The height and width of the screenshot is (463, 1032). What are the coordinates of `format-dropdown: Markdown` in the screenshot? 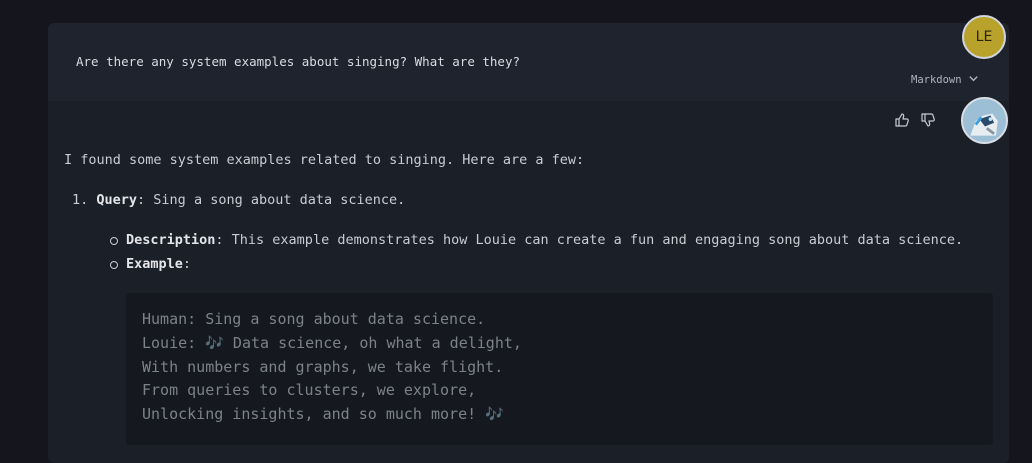 It's located at (945, 80).